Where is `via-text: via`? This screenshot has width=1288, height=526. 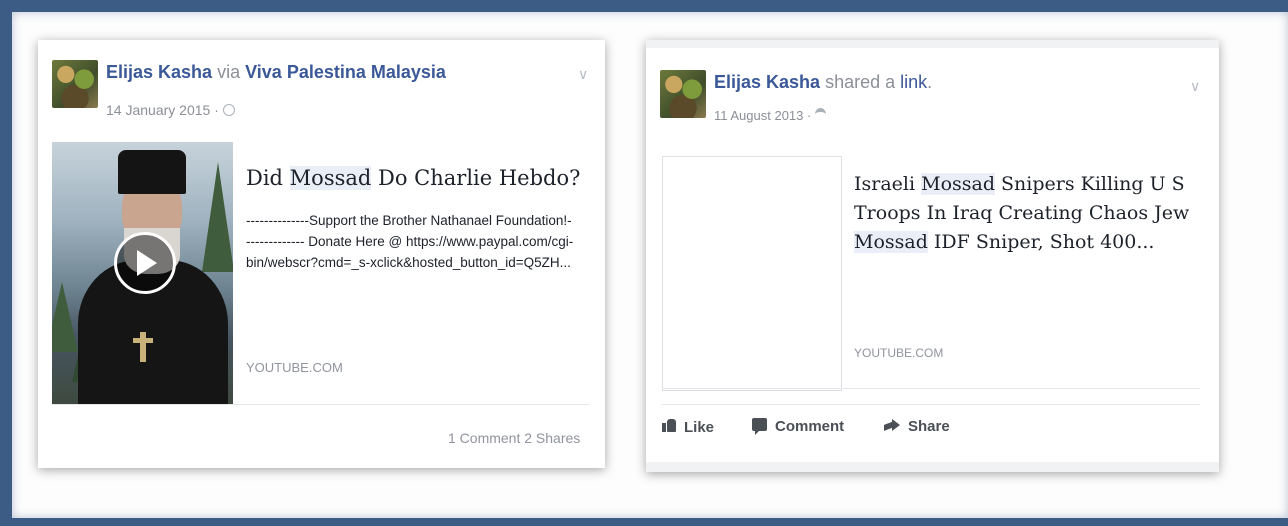
via-text: via is located at coordinates (229, 72).